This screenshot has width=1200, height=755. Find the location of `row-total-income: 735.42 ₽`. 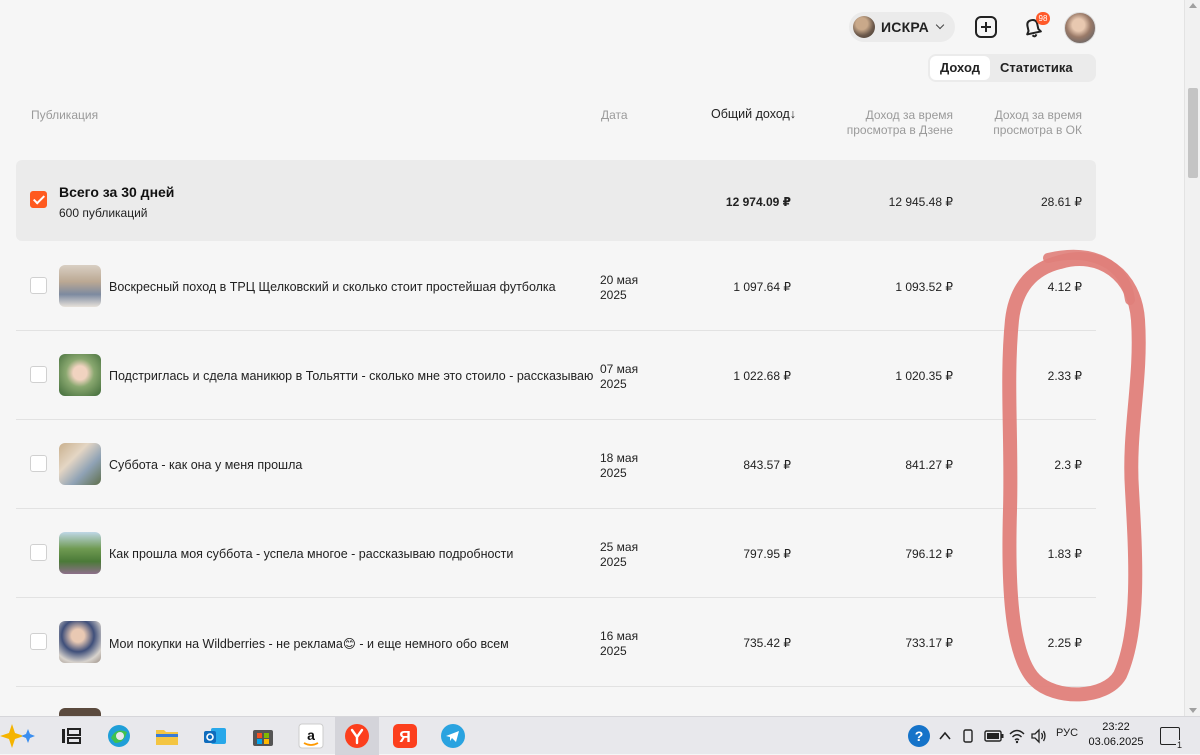

row-total-income: 735.42 ₽ is located at coordinates (767, 643).